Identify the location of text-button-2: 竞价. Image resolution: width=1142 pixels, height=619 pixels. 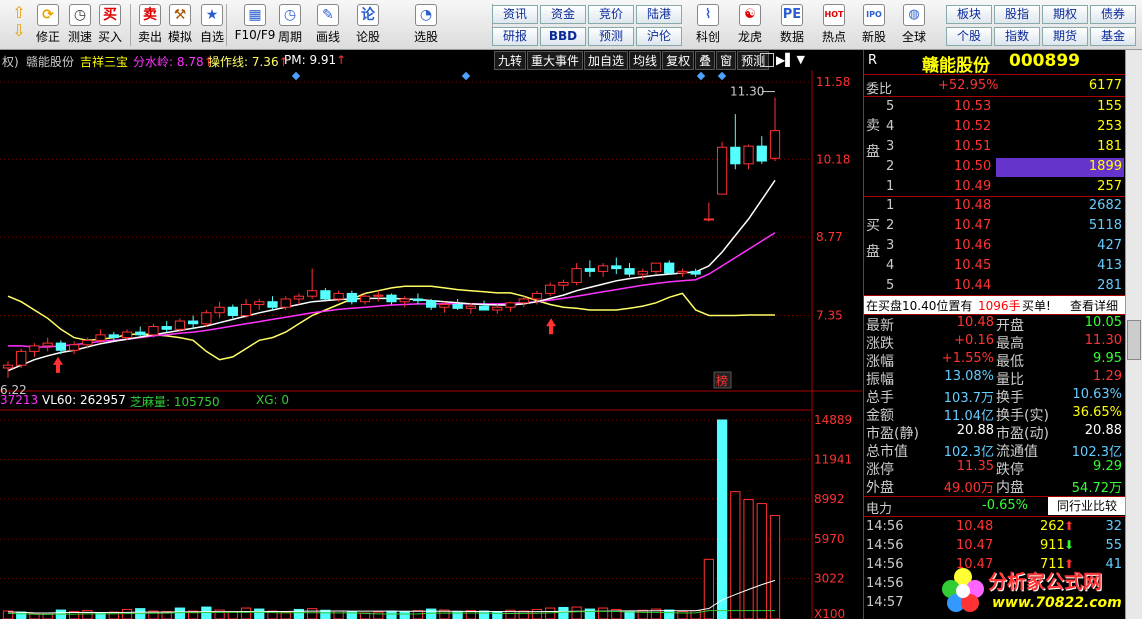
(611, 14).